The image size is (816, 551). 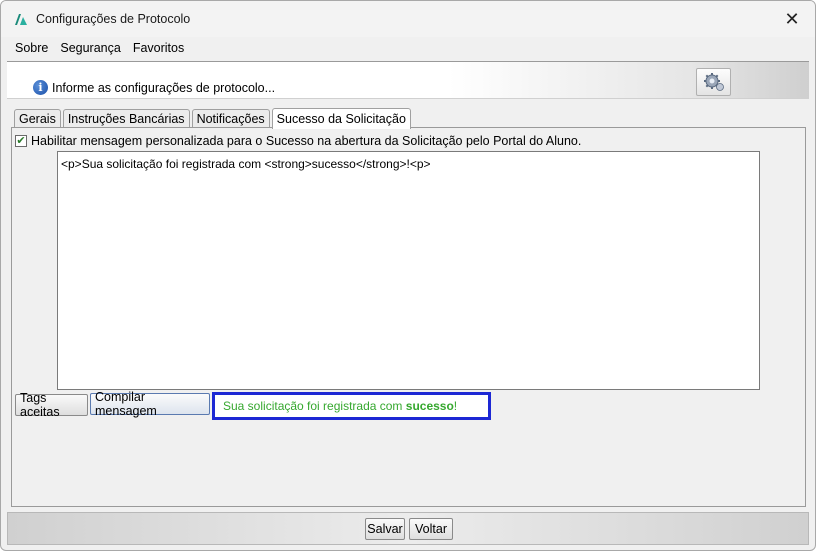 I want to click on app-logo-icon, so click(x=21, y=19).